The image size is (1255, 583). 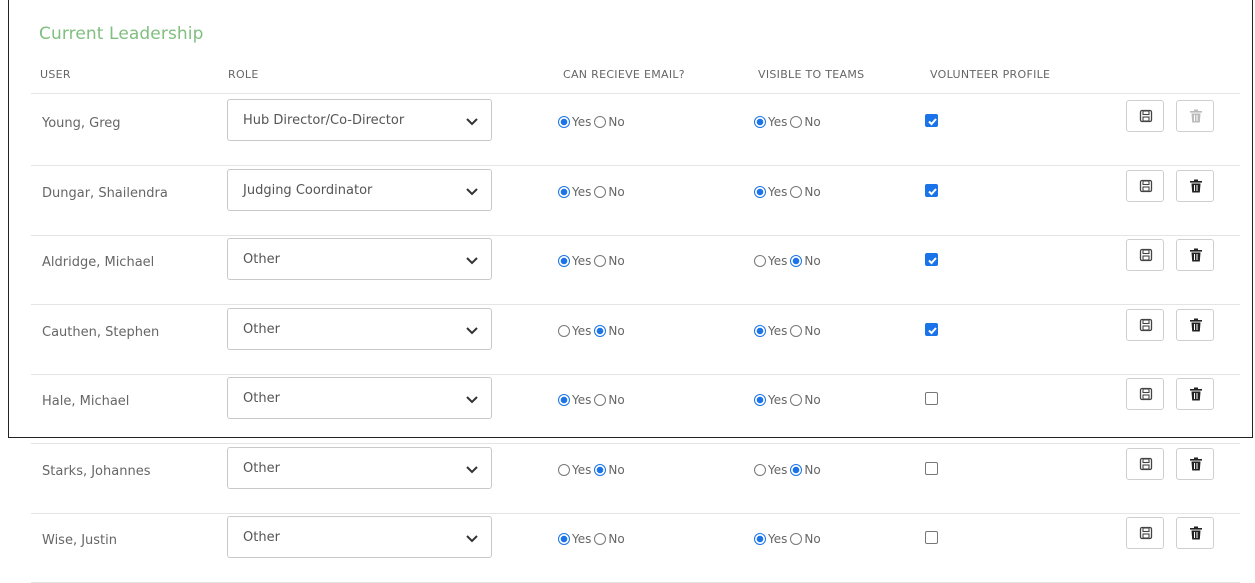 I want to click on column-header-user: USER, so click(x=55, y=74).